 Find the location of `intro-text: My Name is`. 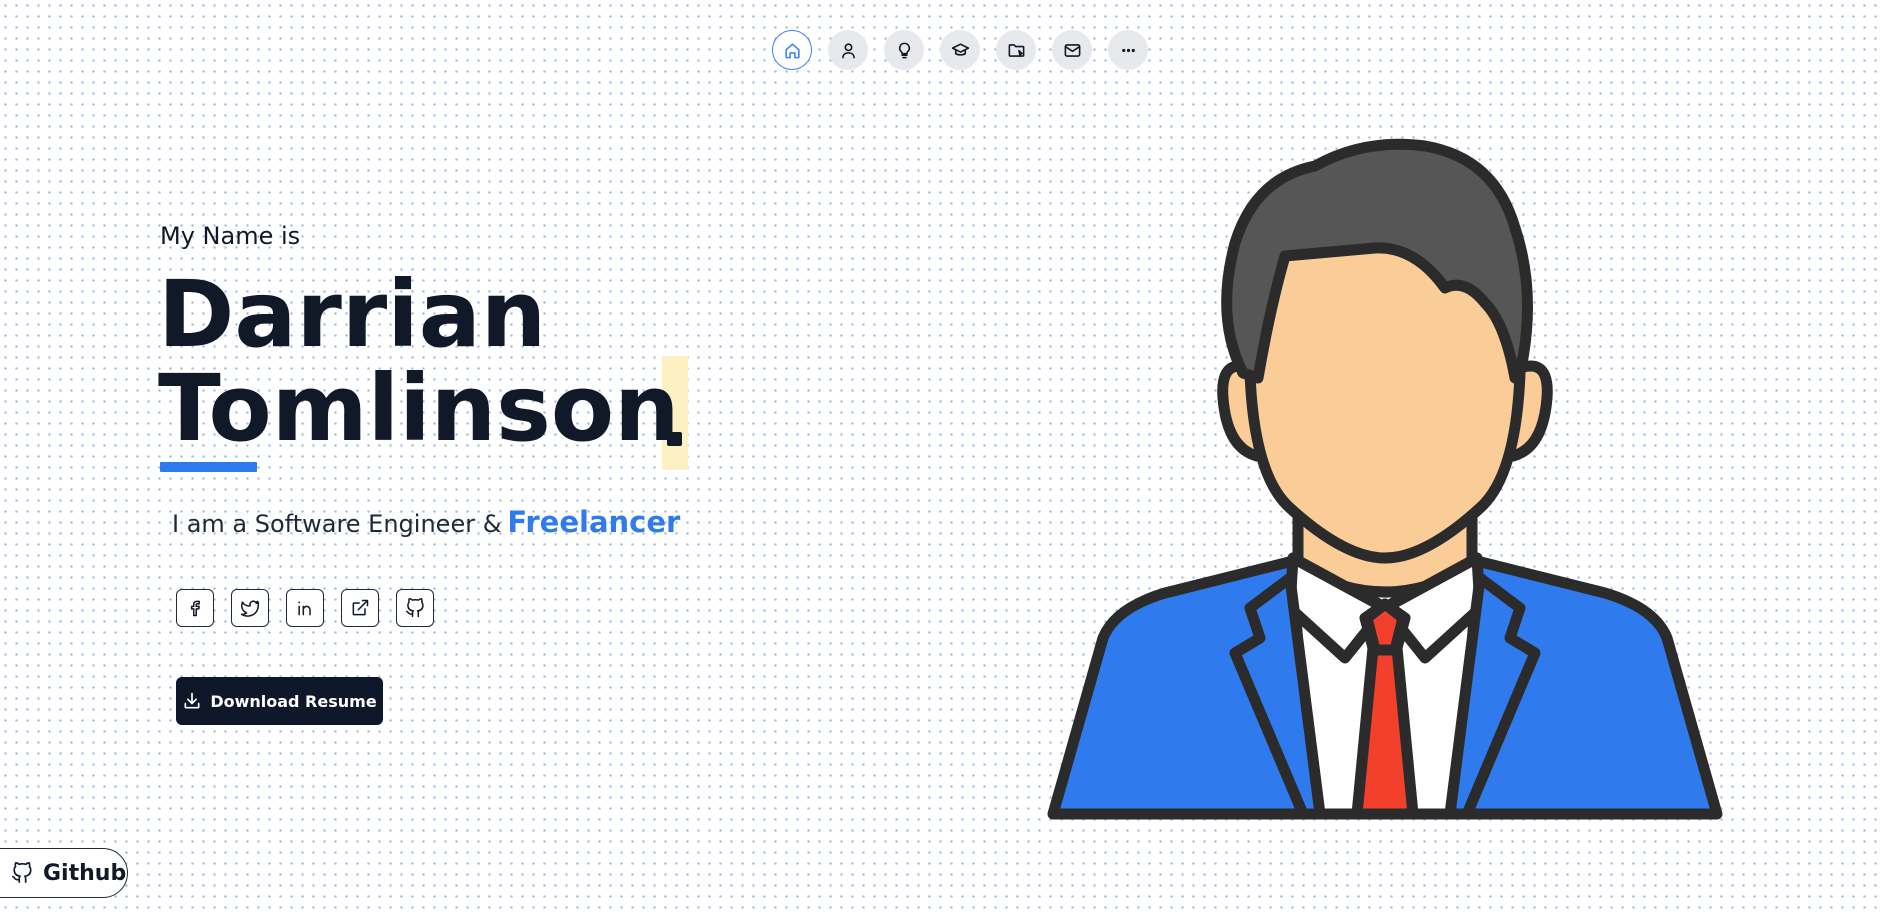

intro-text: My Name is is located at coordinates (230, 236).